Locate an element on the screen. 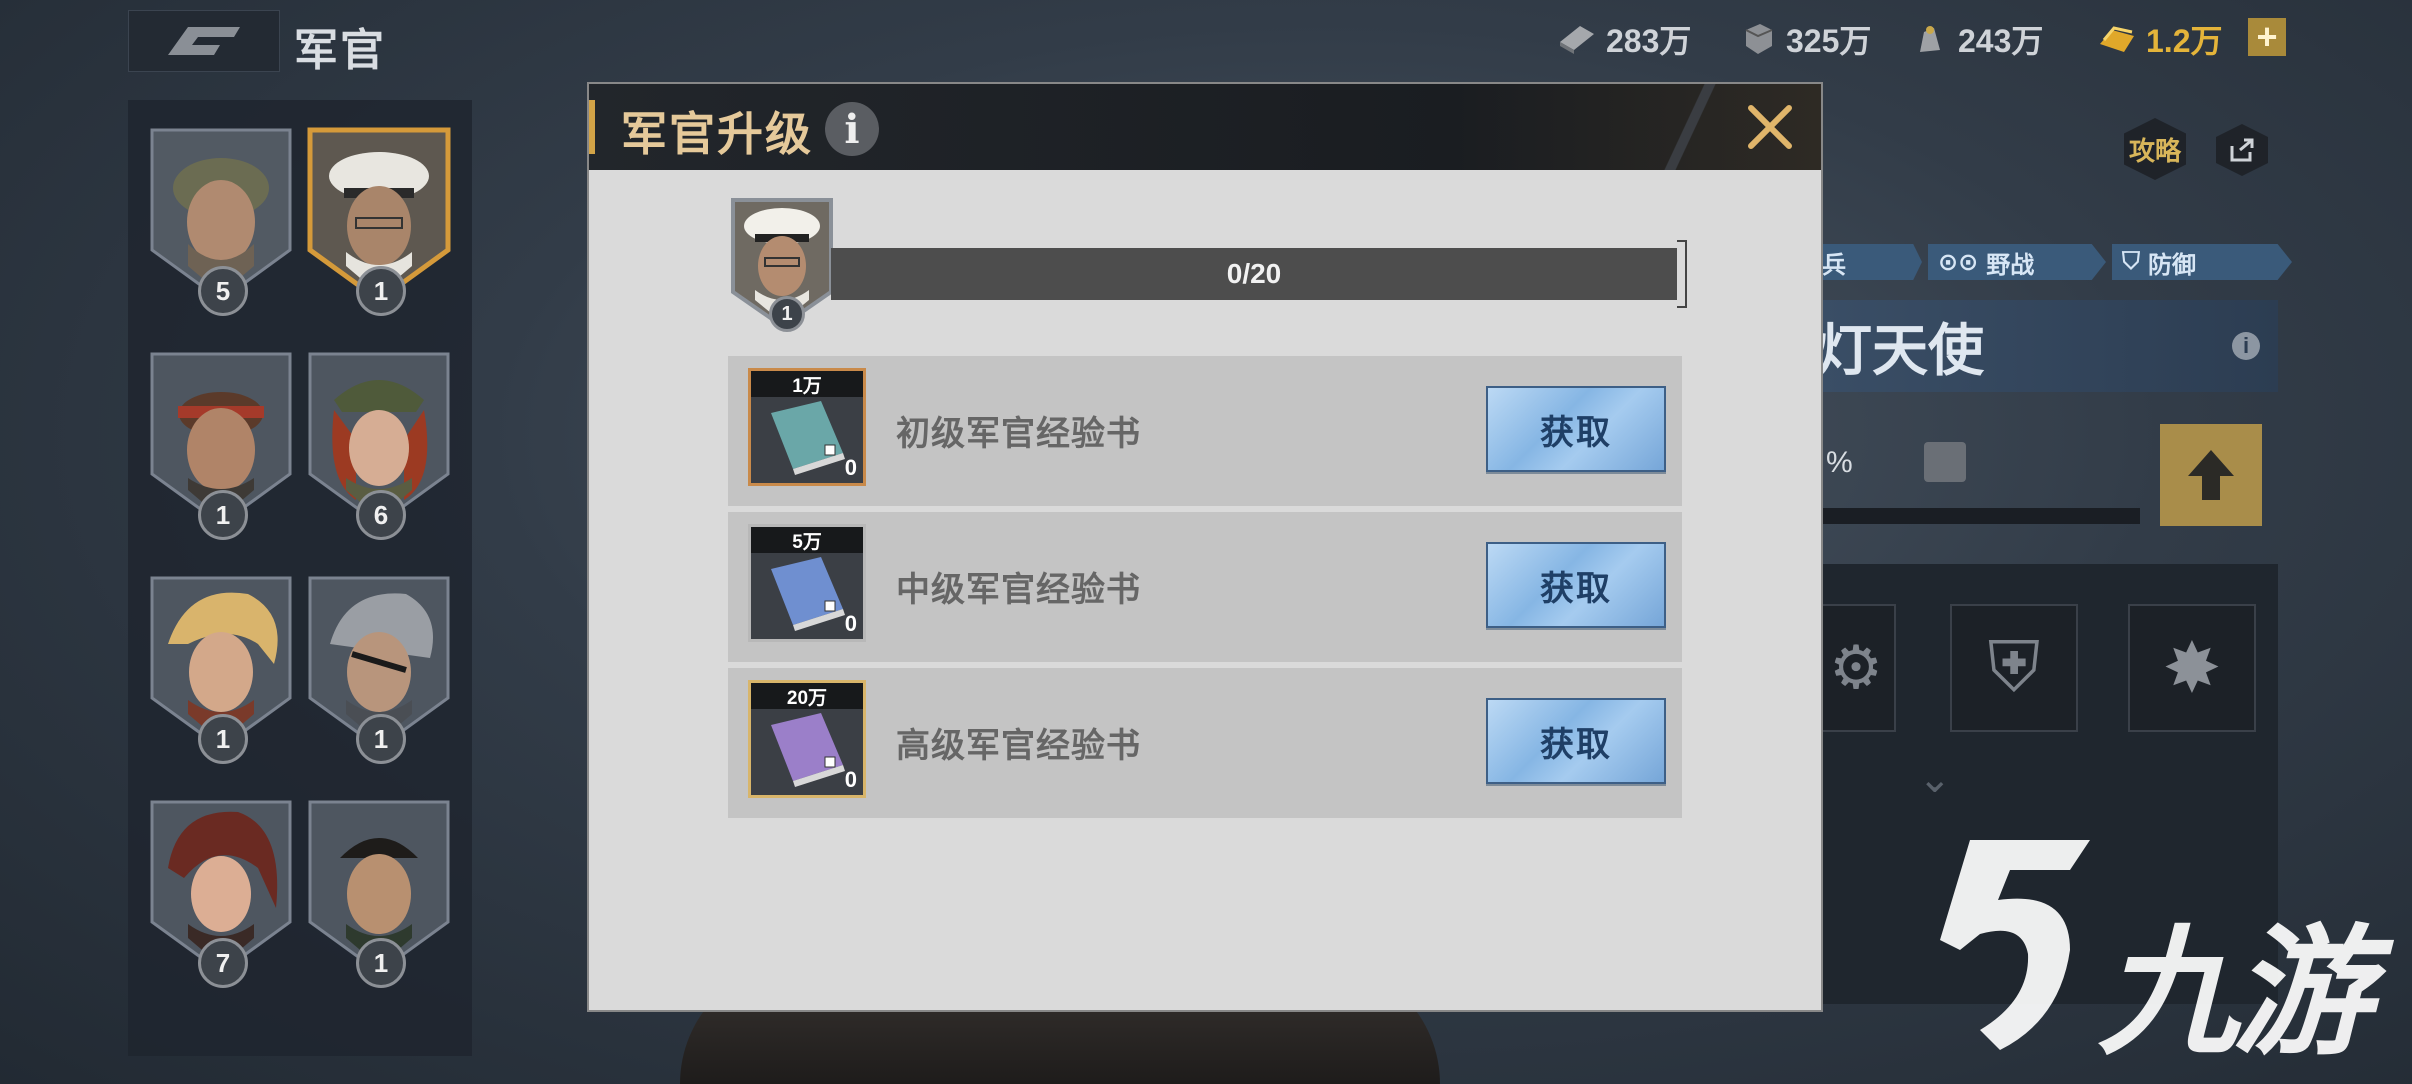 This screenshot has width=2412, height=1084. chevron-down-icon: ⌄ is located at coordinates (1935, 779).